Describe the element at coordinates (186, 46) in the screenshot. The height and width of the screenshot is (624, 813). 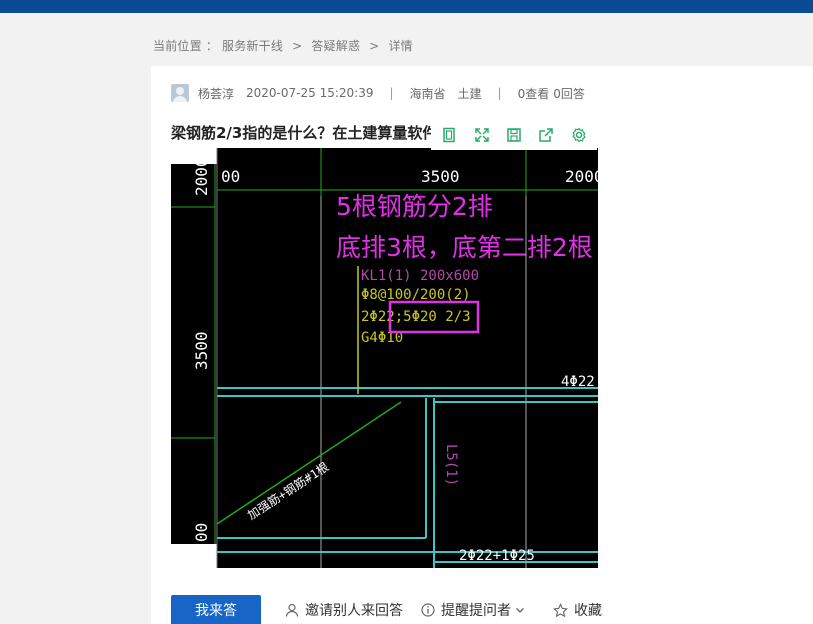
I see `breadcrumb-prefix: 当前位置 ：` at that location.